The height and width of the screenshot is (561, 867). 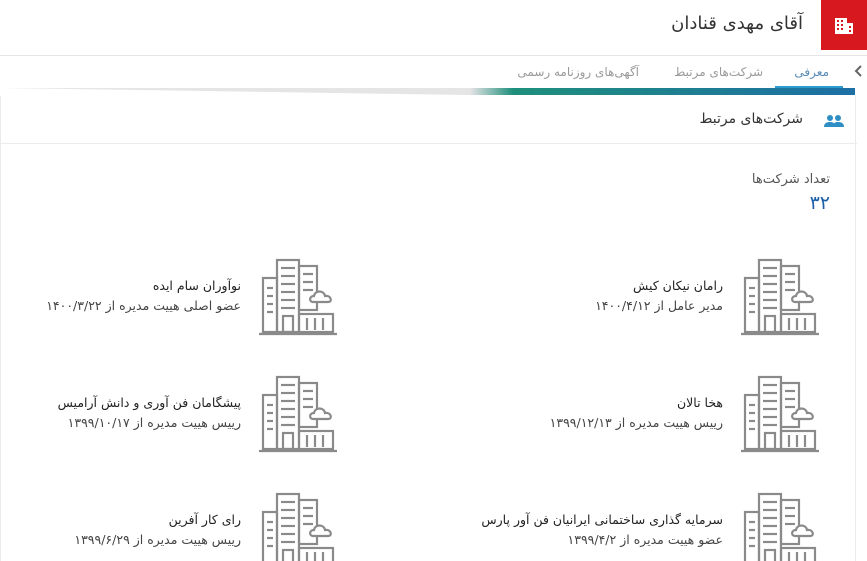 What do you see at coordinates (645, 539) in the screenshot?
I see `company-role: عضو هییت مدیره از ۱۳۹۹/۴/۲` at bounding box center [645, 539].